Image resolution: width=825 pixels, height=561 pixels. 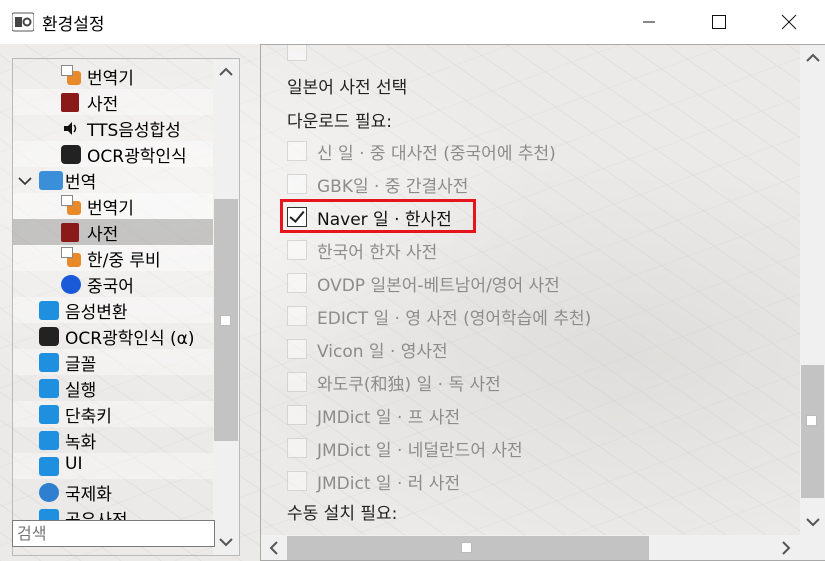 I want to click on search-input, so click(x=113, y=533).